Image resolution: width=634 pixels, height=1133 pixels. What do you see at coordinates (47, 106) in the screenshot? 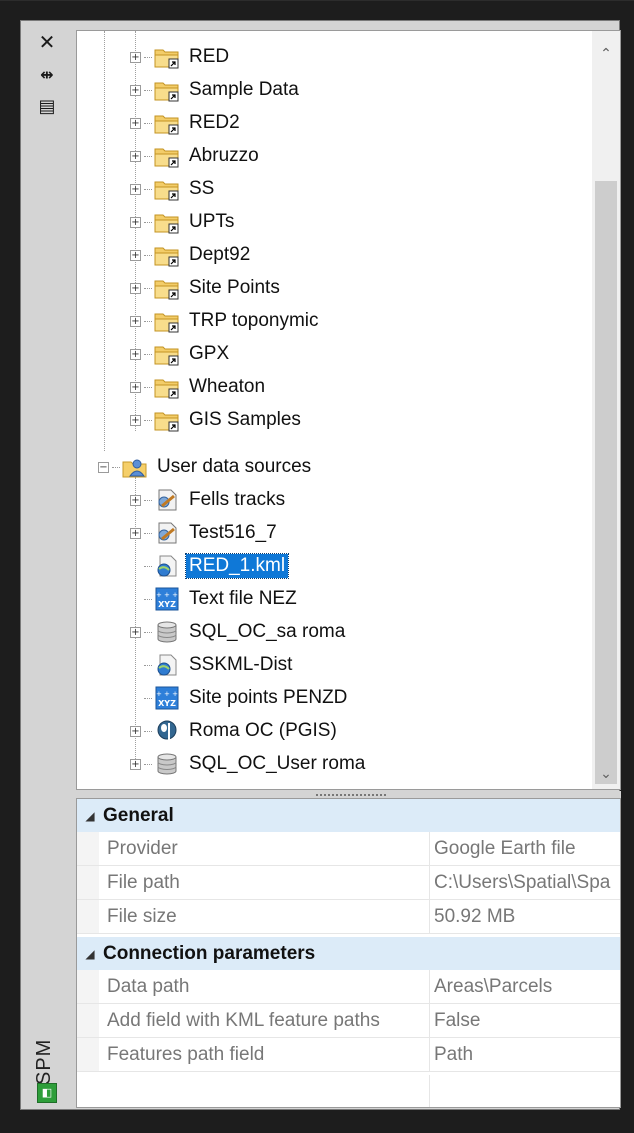
I see `properties-icon: ▤` at bounding box center [47, 106].